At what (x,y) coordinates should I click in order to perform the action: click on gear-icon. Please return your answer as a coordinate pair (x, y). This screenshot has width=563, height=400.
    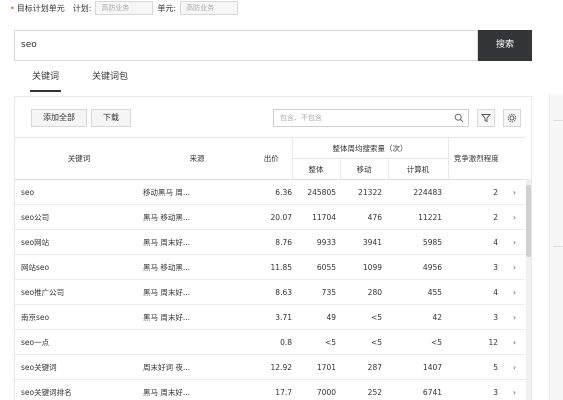
    Looking at the image, I should click on (512, 118).